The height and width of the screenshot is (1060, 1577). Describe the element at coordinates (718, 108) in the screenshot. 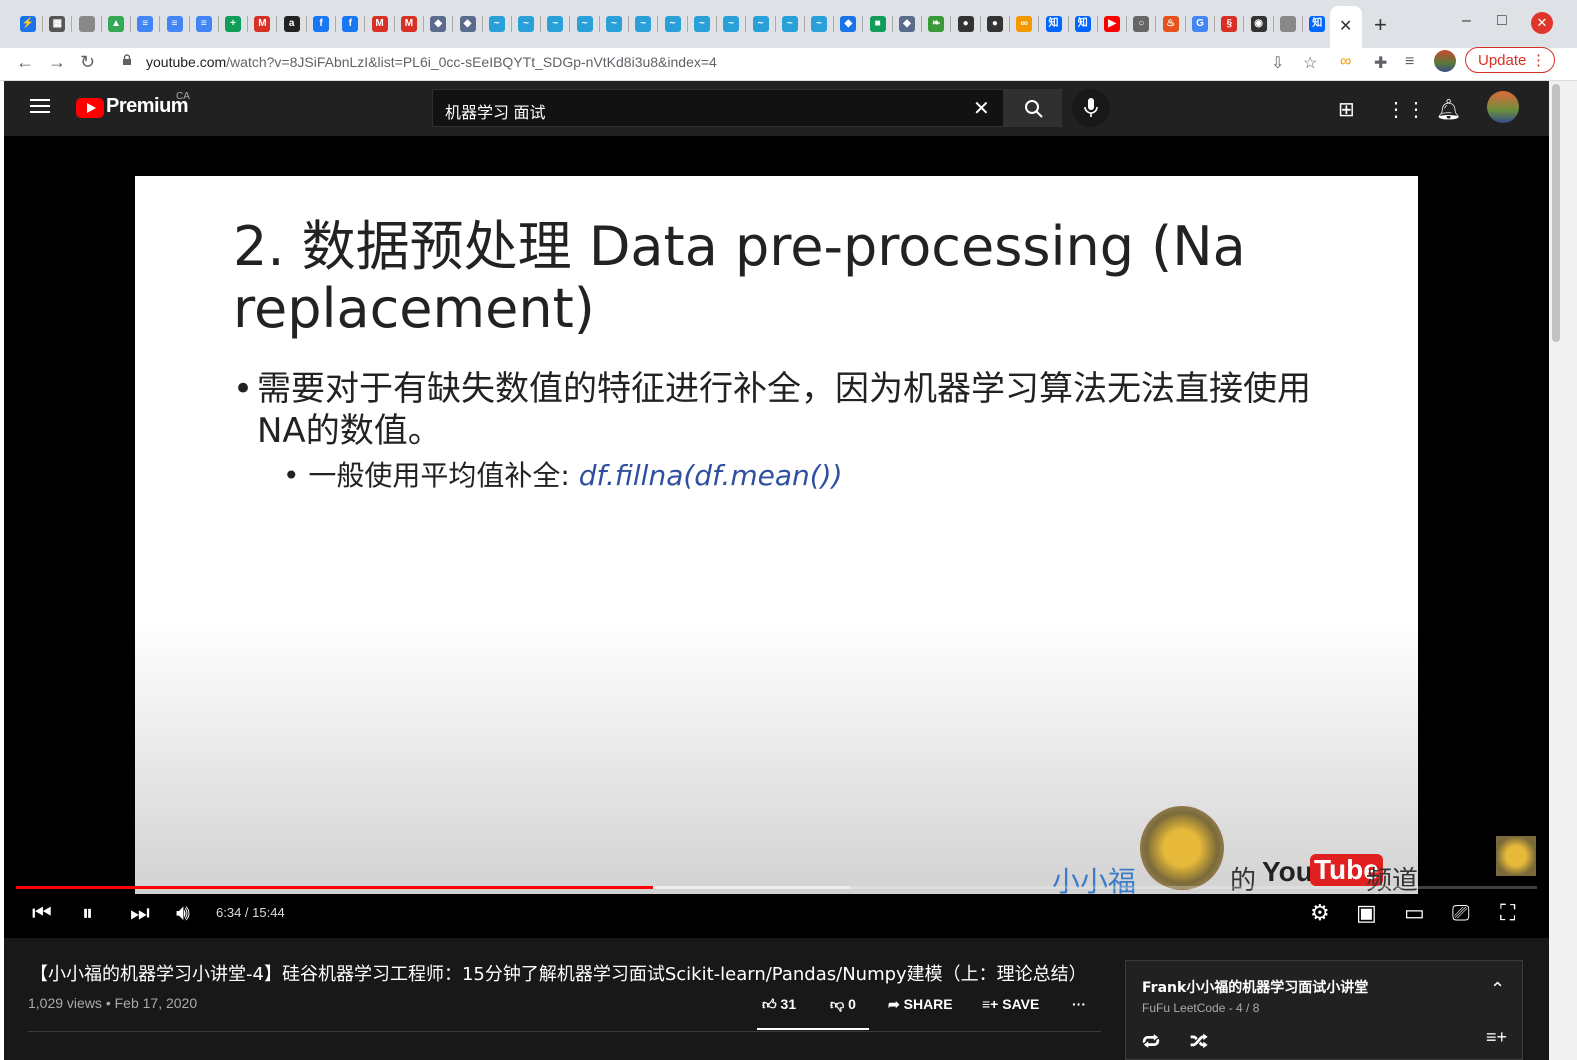

I see `search-input: 机器学习 面试 ✕` at that location.